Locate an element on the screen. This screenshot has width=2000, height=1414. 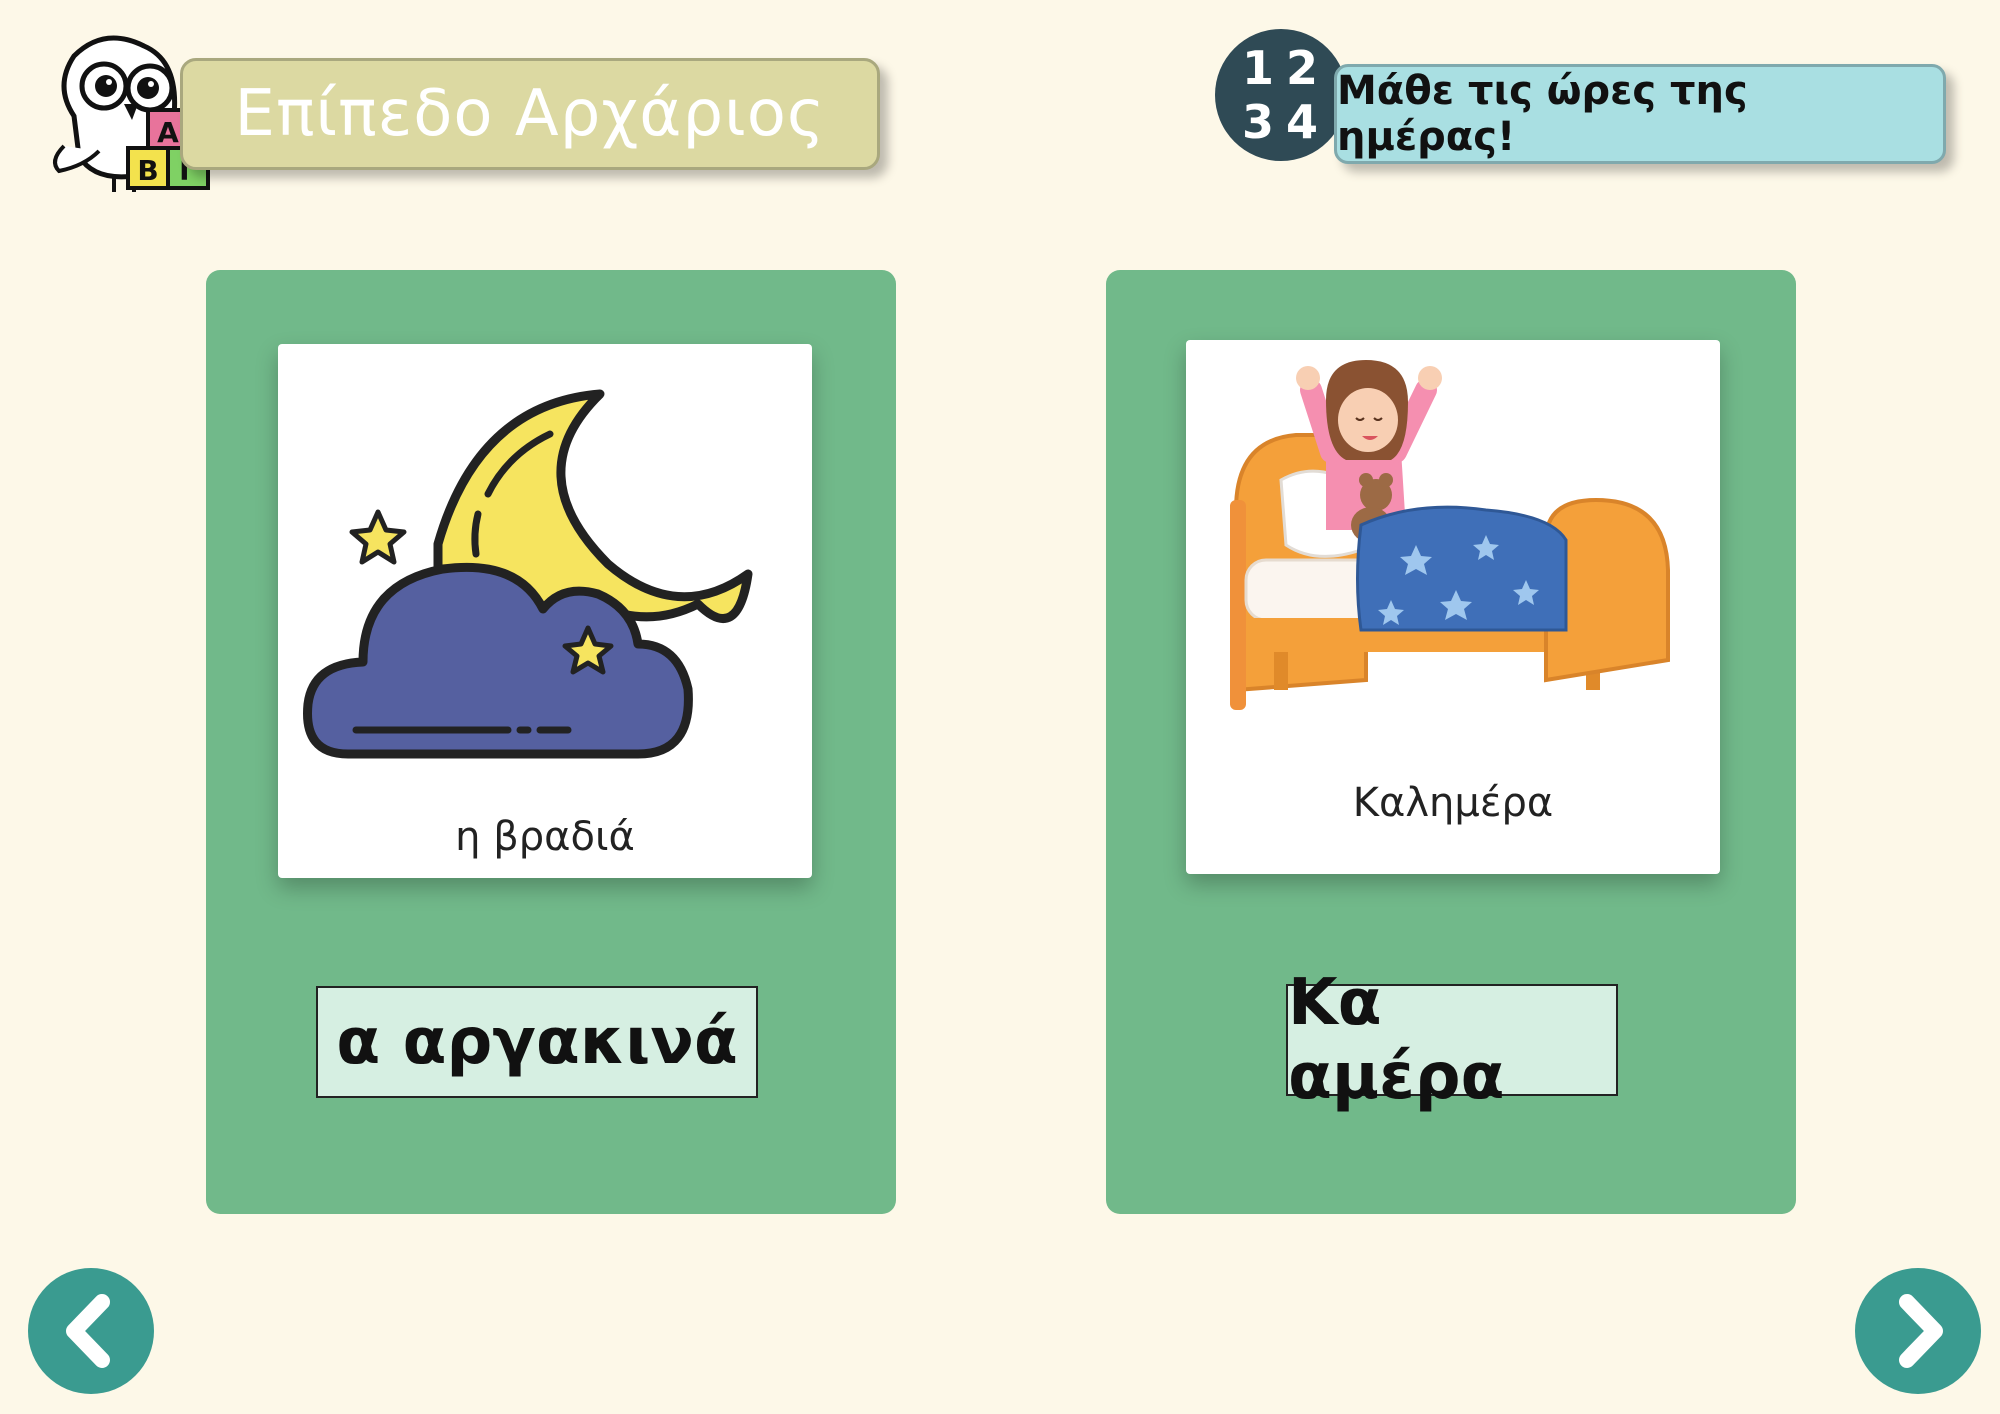
chevron-right-icon is located at coordinates (1921, 1331).